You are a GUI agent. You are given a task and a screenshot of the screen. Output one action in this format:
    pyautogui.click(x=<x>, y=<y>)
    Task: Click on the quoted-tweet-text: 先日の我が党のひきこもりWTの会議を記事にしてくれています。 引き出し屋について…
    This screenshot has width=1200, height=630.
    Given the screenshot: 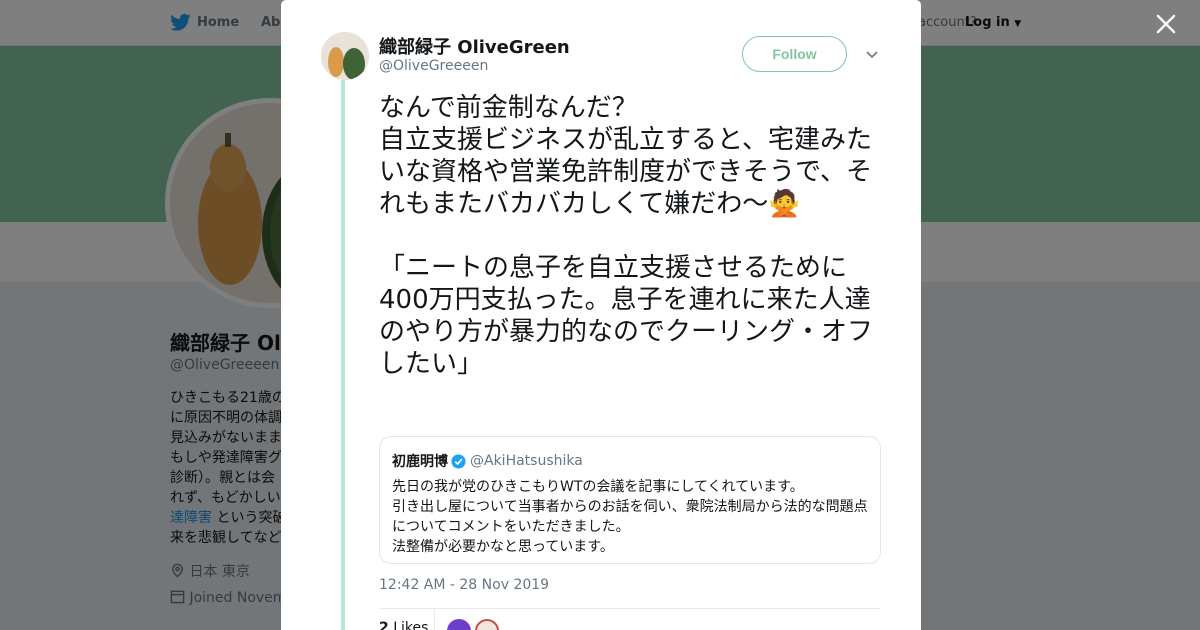 What is the action you would take?
    pyautogui.click(x=630, y=517)
    